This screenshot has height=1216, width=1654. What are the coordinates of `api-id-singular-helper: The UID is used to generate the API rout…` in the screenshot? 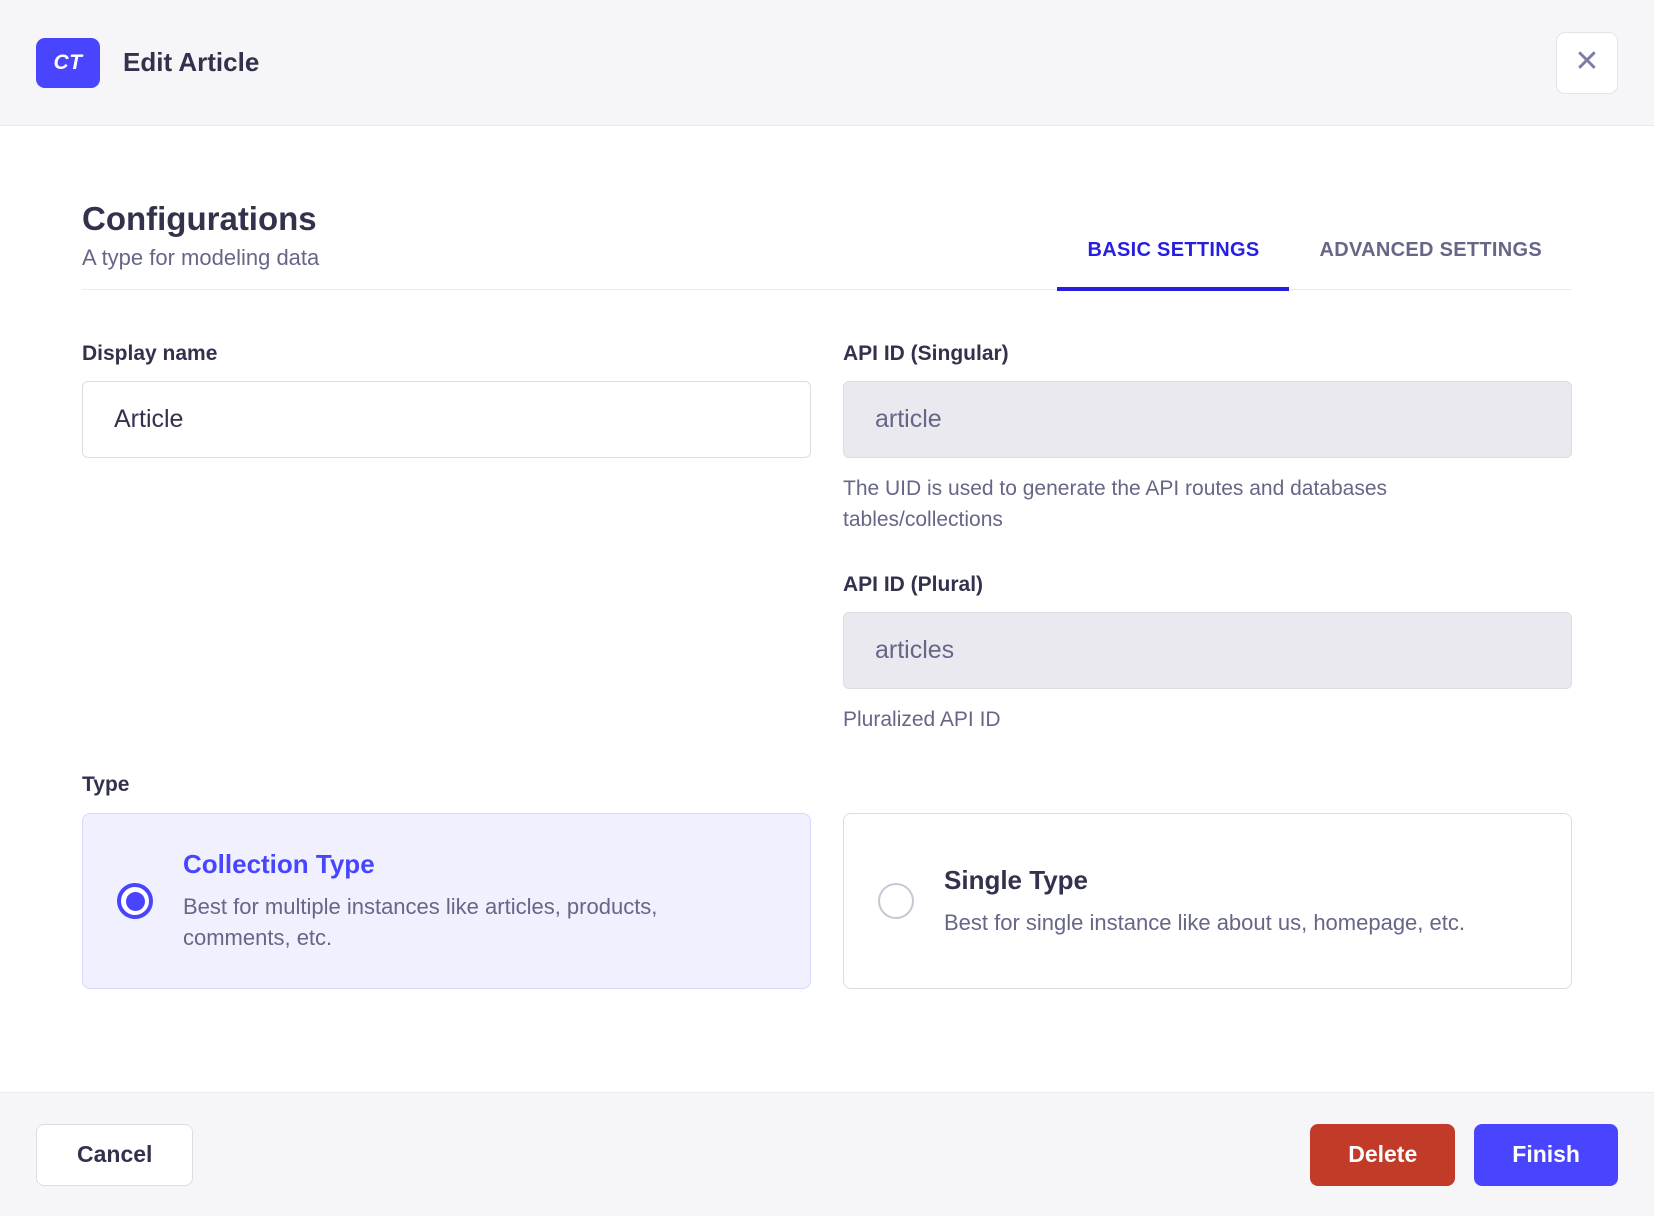 It's located at (1115, 504).